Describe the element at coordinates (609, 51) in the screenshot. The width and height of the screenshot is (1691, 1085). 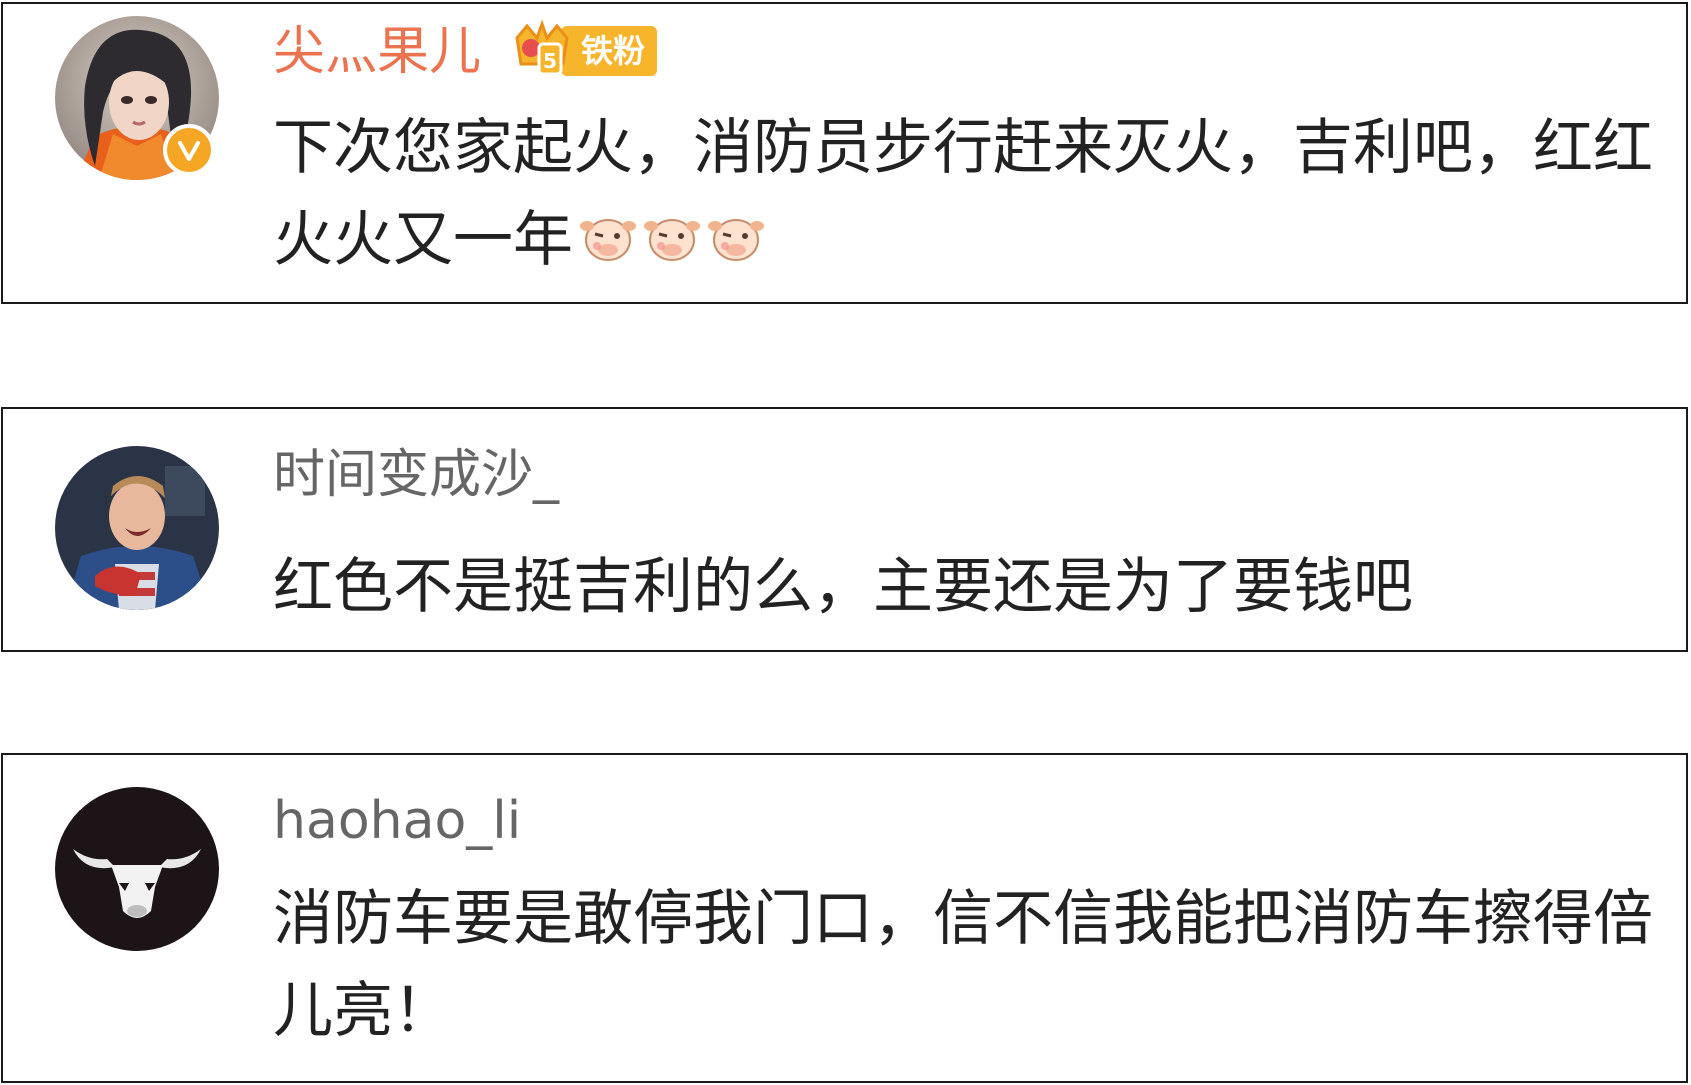
I see `fan-badge-label: 铁粉` at that location.